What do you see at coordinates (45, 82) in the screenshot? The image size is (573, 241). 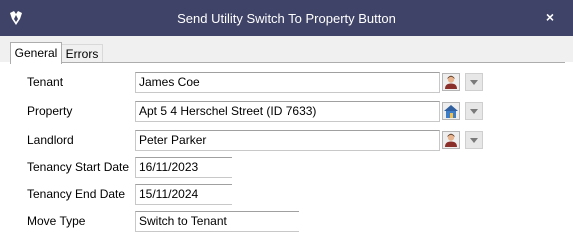 I see `tenant-label: Tenant` at bounding box center [45, 82].